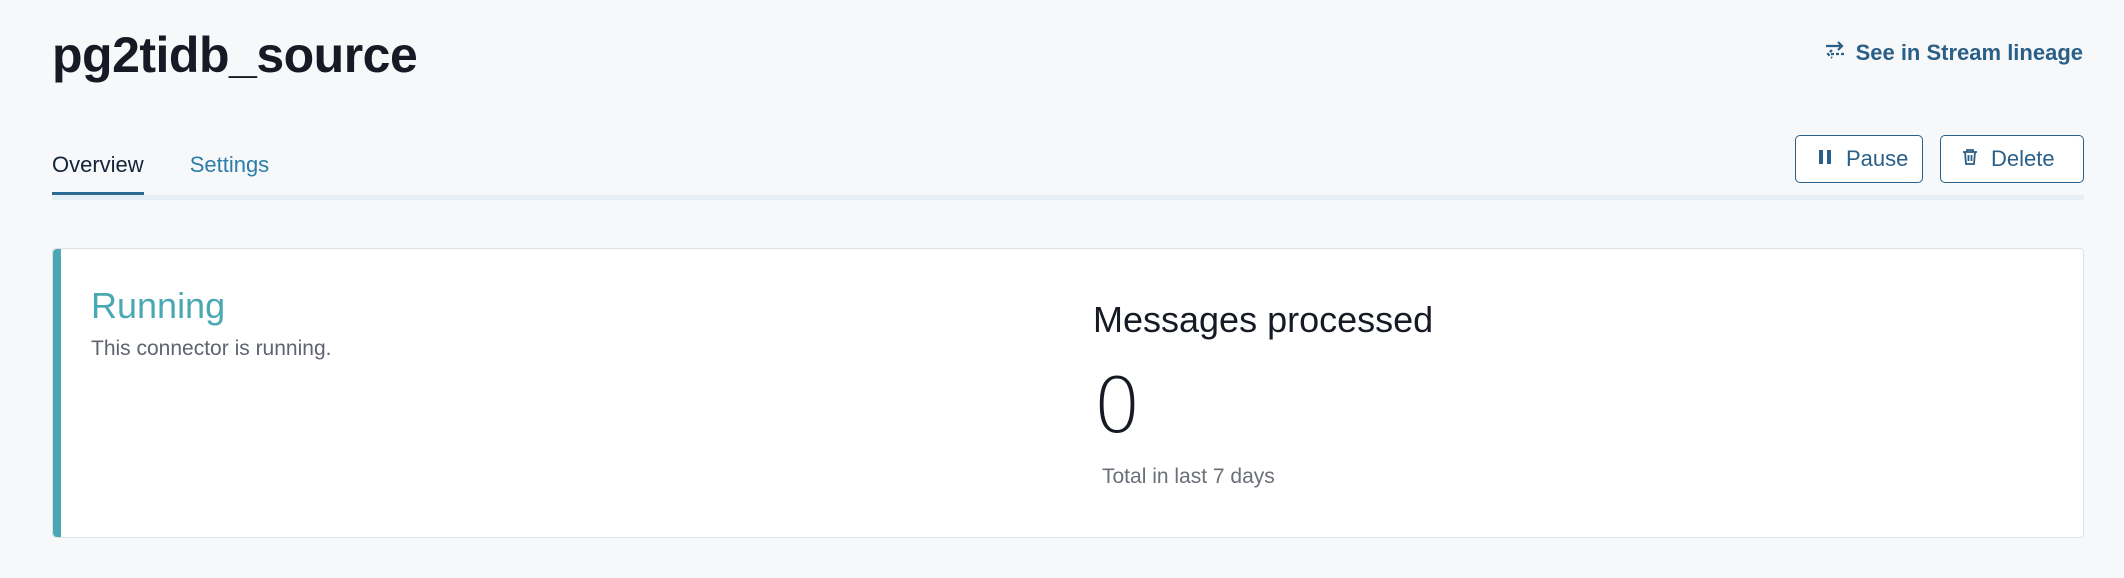  I want to click on tab-overview: Overview, so click(98, 174).